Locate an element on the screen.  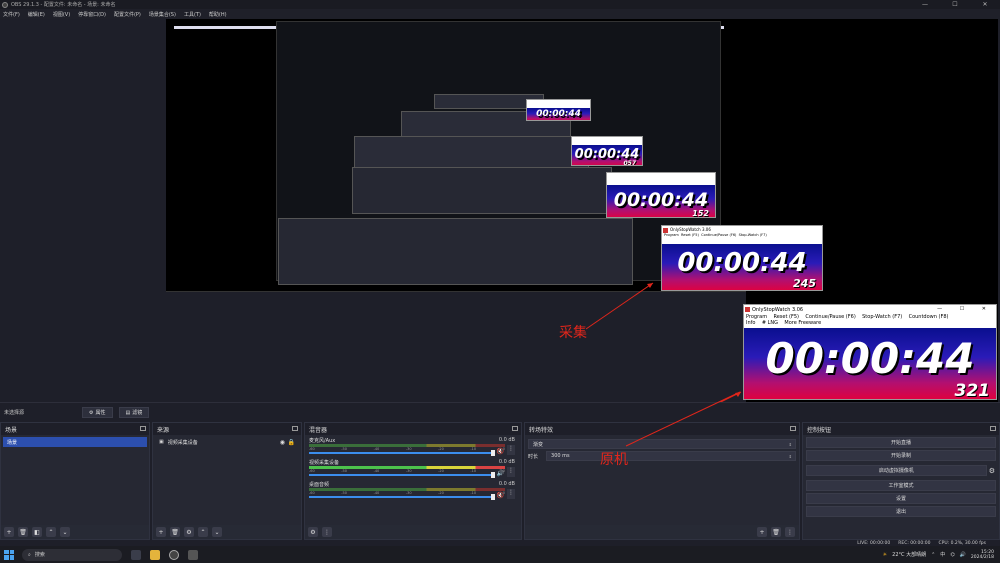
updown-arrow-icon: ⇕ is located at coordinates (790, 444).